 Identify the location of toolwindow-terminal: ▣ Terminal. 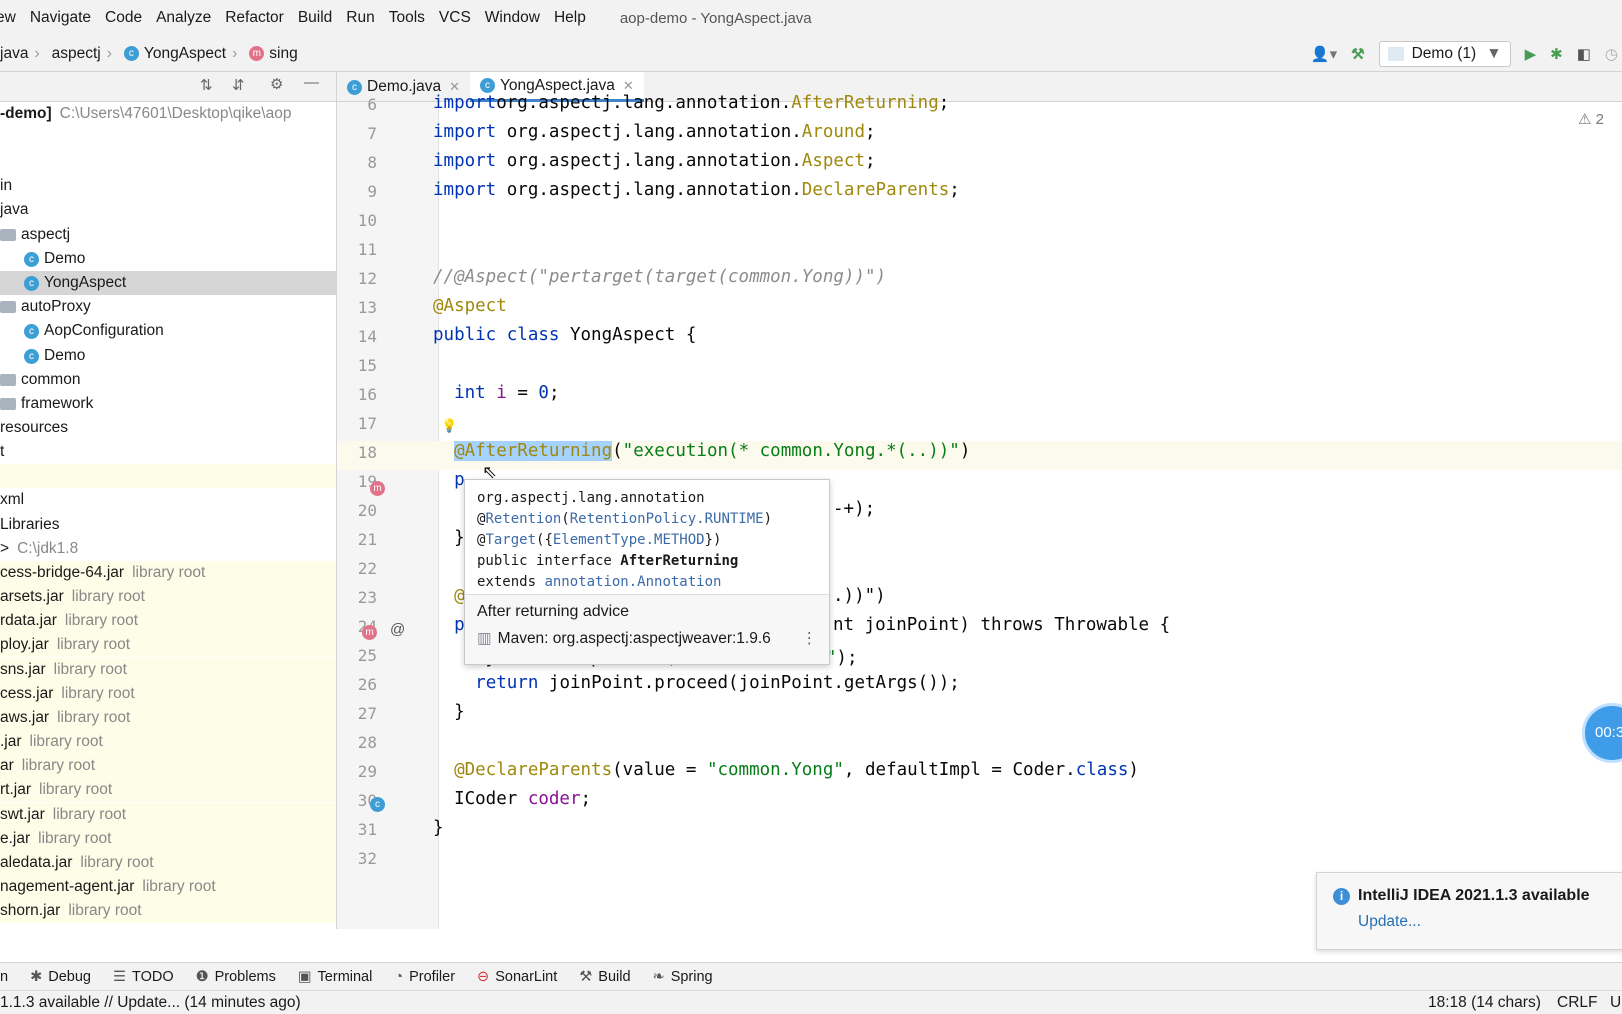
(335, 977).